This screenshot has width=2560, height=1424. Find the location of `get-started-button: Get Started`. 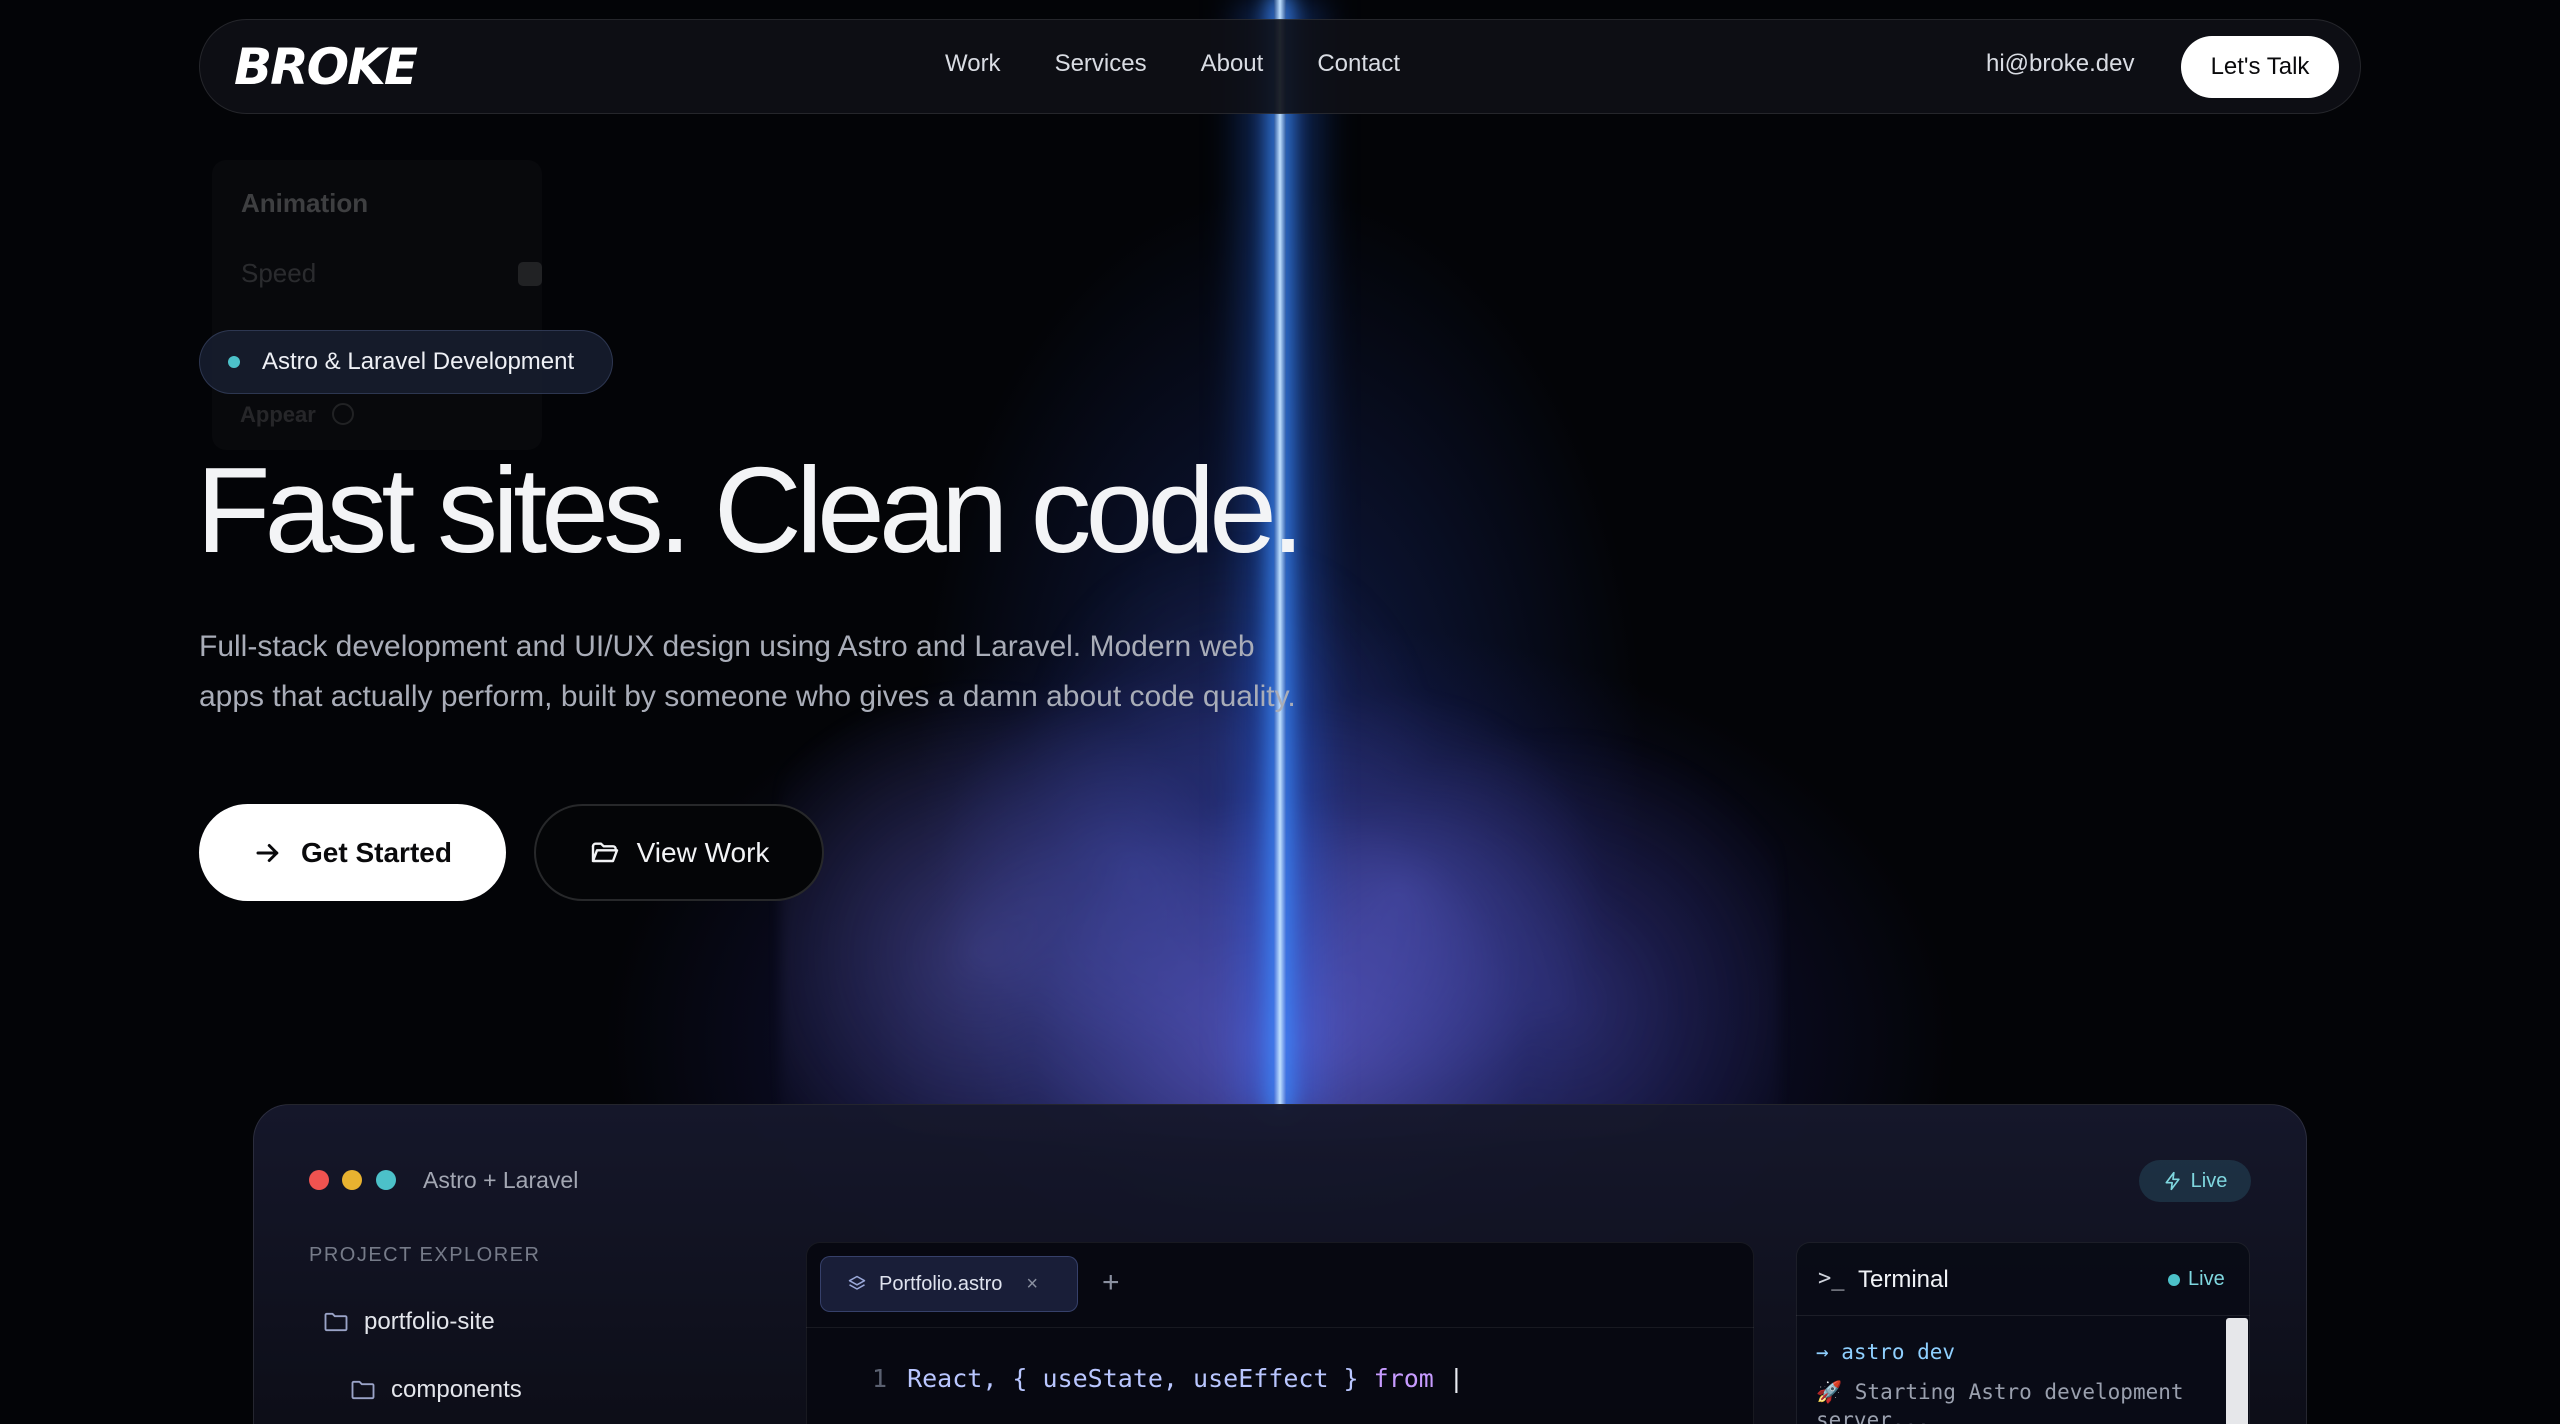

get-started-button: Get Started is located at coordinates (352, 852).